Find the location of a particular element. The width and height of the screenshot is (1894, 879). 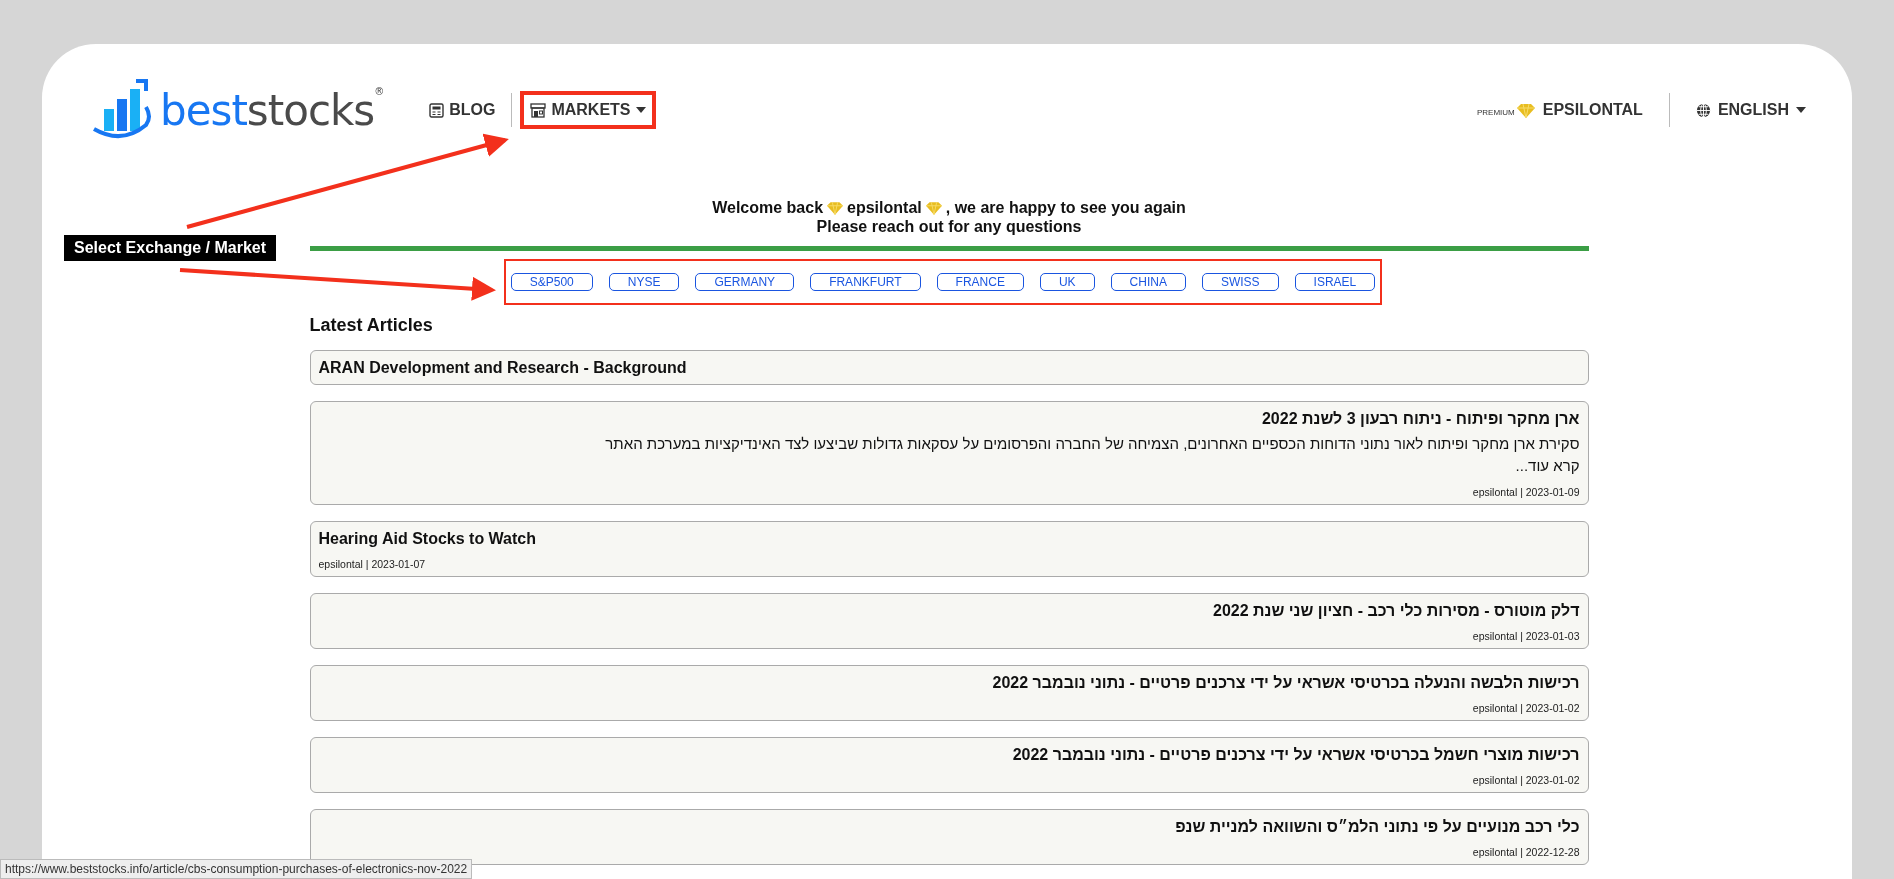

market-button: FRANCE is located at coordinates (980, 282).